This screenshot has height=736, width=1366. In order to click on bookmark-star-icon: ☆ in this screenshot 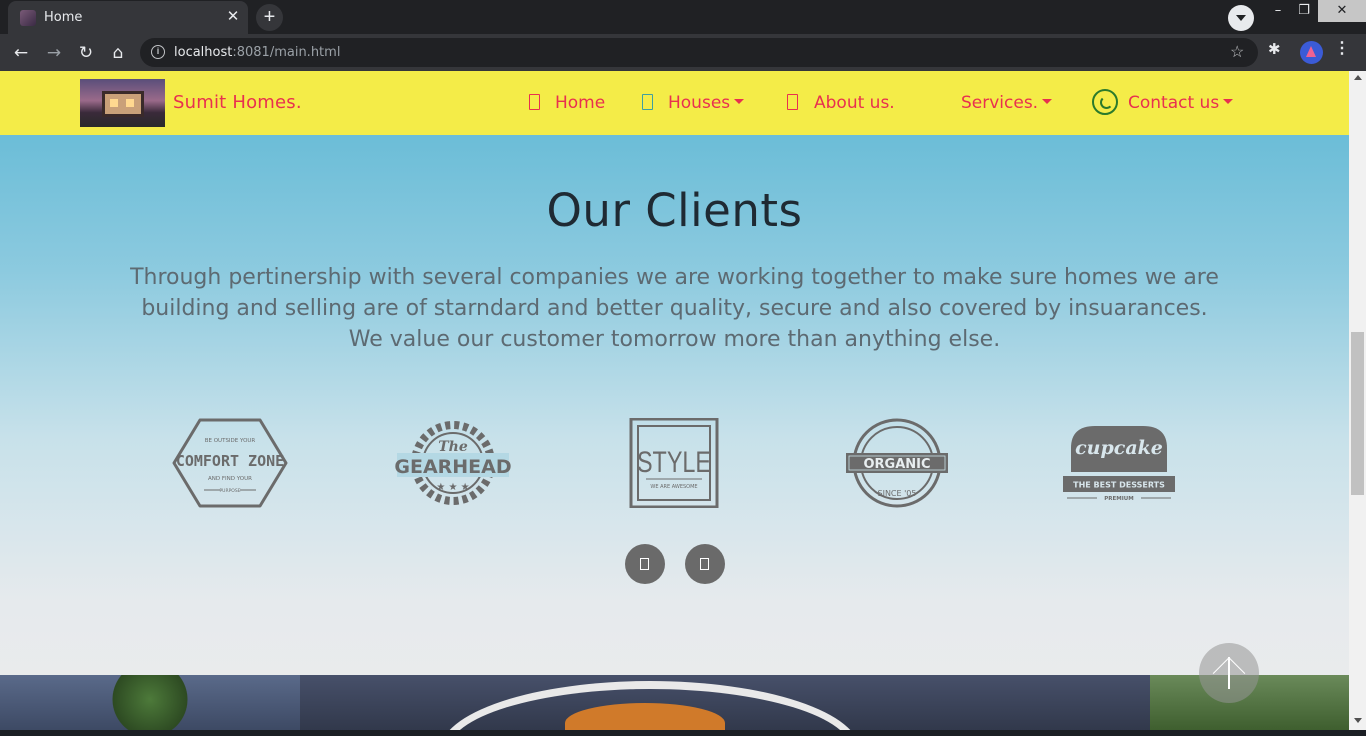, I will do `click(1237, 52)`.